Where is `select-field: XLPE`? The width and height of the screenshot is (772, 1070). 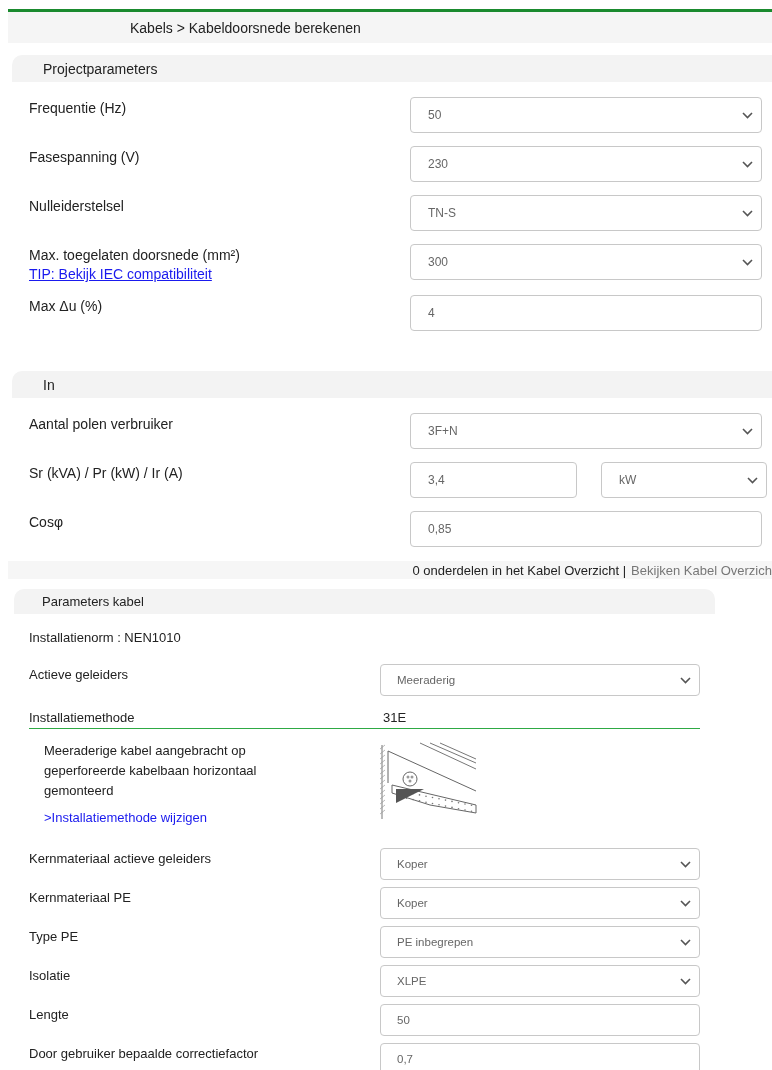
select-field: XLPE is located at coordinates (540, 981).